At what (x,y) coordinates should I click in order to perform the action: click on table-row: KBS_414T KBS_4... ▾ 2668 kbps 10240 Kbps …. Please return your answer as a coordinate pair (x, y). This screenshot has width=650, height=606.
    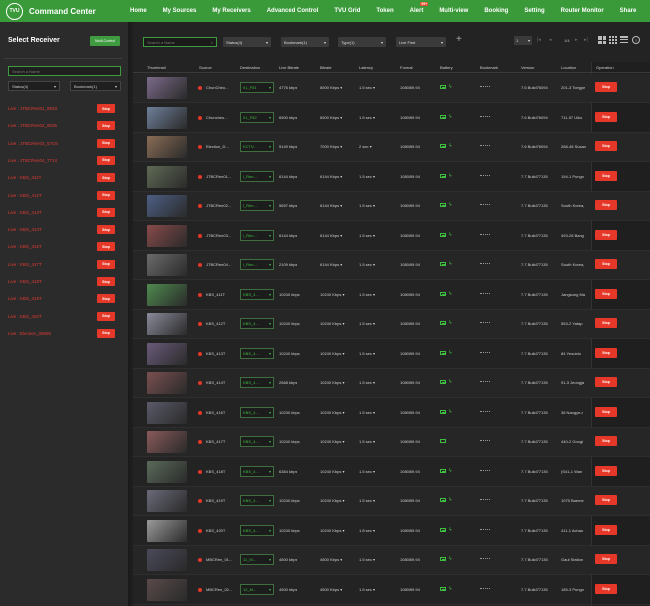
    Looking at the image, I should click on (391, 383).